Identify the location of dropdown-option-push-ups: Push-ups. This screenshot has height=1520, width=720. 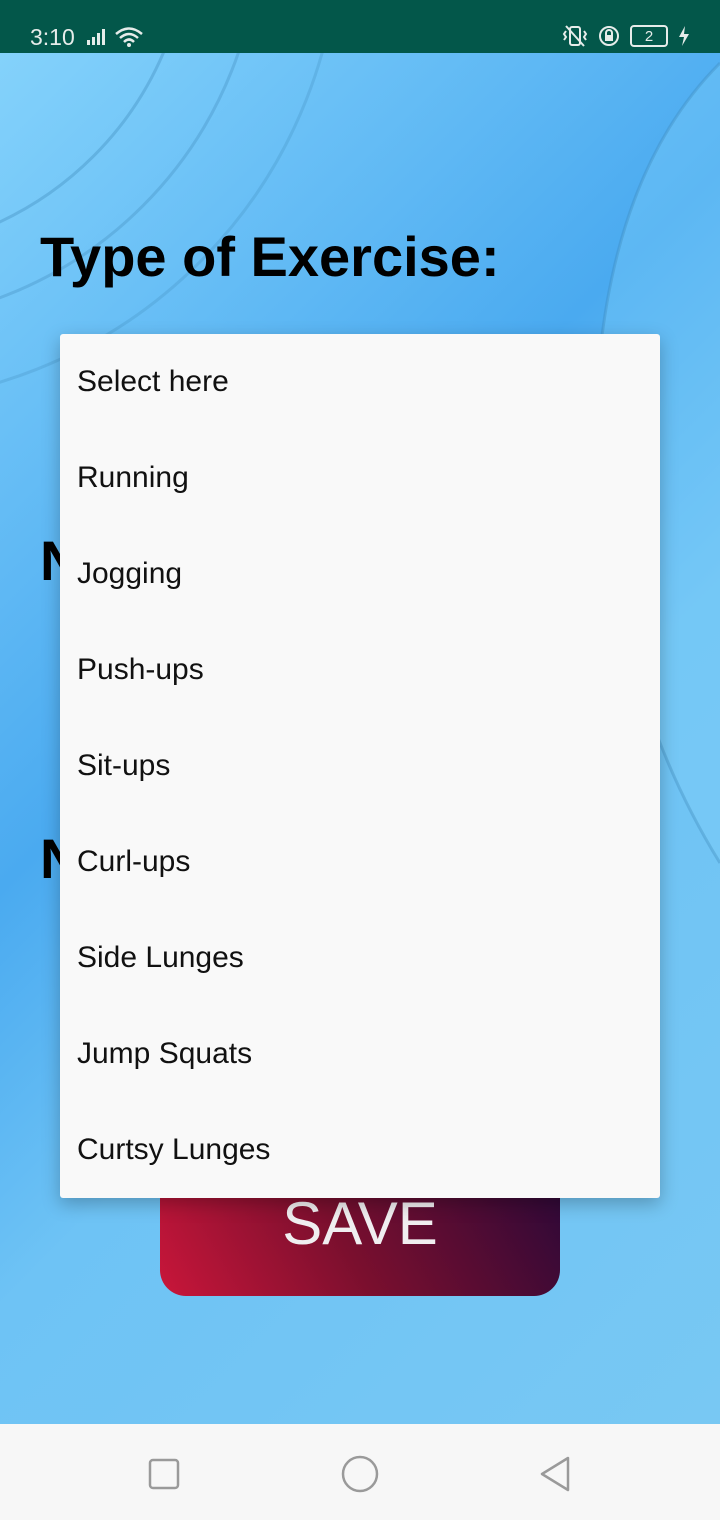
(360, 670).